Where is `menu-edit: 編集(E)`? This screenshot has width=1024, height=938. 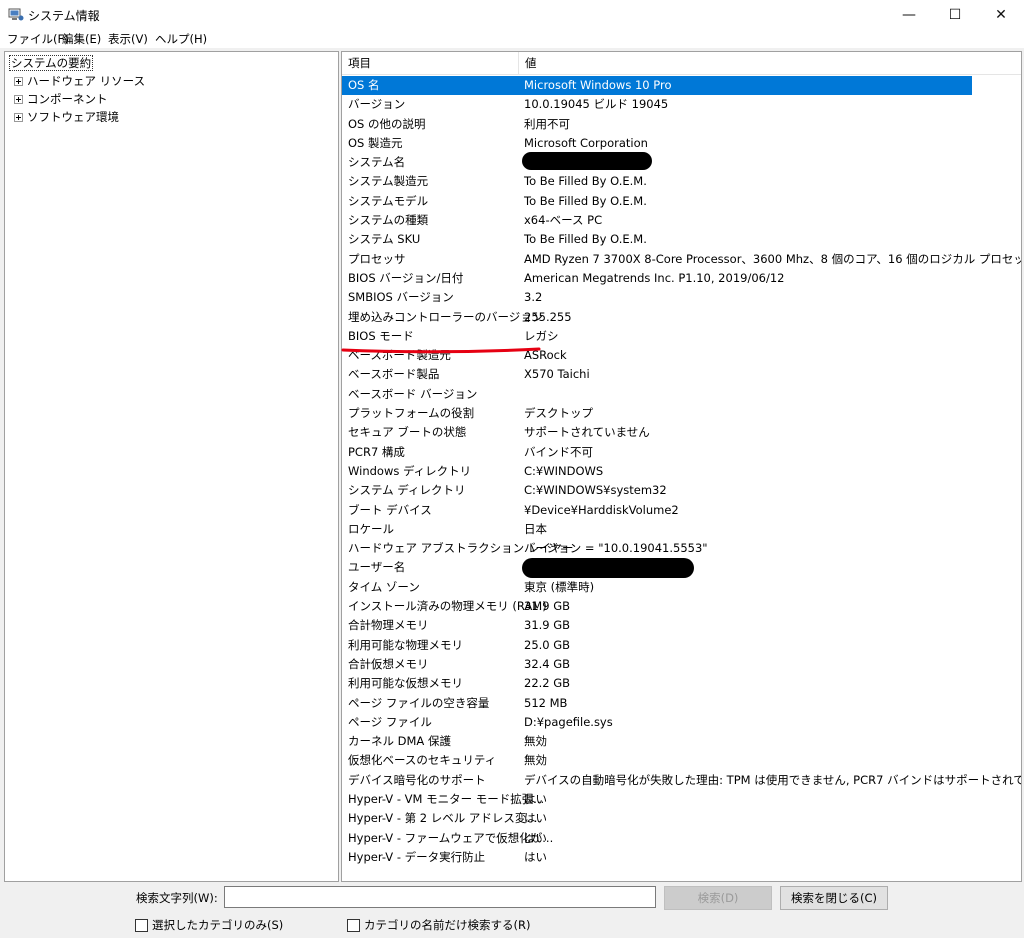 menu-edit: 編集(E) is located at coordinates (81, 39).